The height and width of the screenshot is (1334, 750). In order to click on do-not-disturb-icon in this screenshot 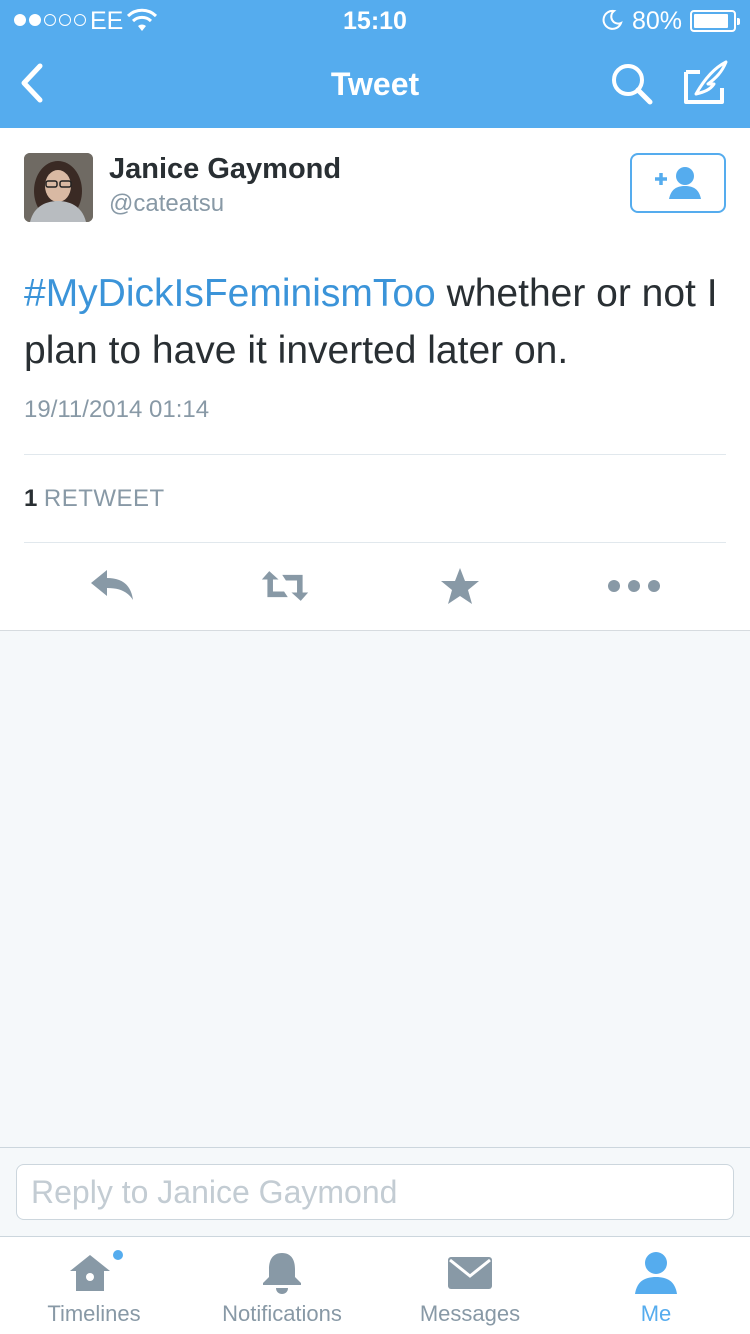, I will do `click(612, 23)`.